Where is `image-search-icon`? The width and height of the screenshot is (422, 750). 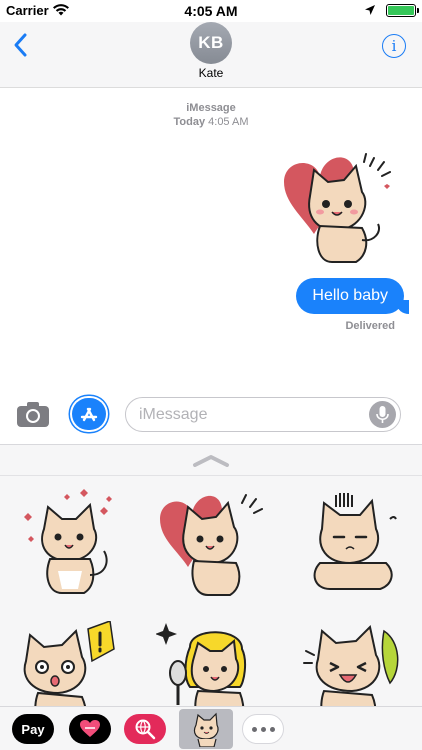
image-search-icon is located at coordinates (145, 729).